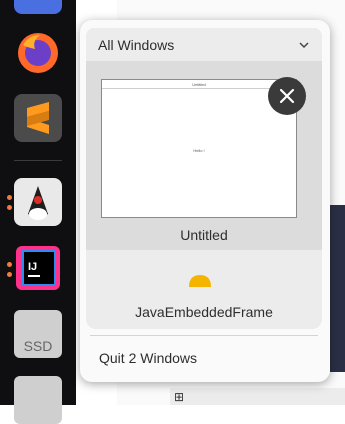 This screenshot has height=424, width=345. I want to click on dock-separator, so click(38, 160).